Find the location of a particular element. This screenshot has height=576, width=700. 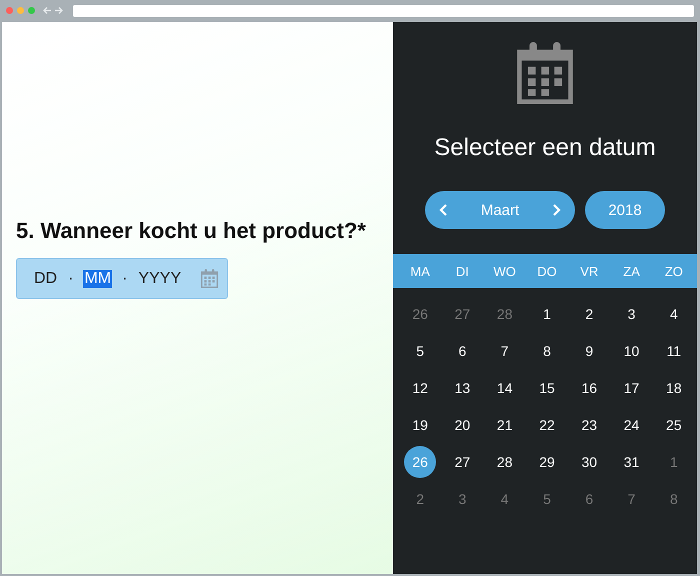

weekday-label: VR is located at coordinates (589, 271).